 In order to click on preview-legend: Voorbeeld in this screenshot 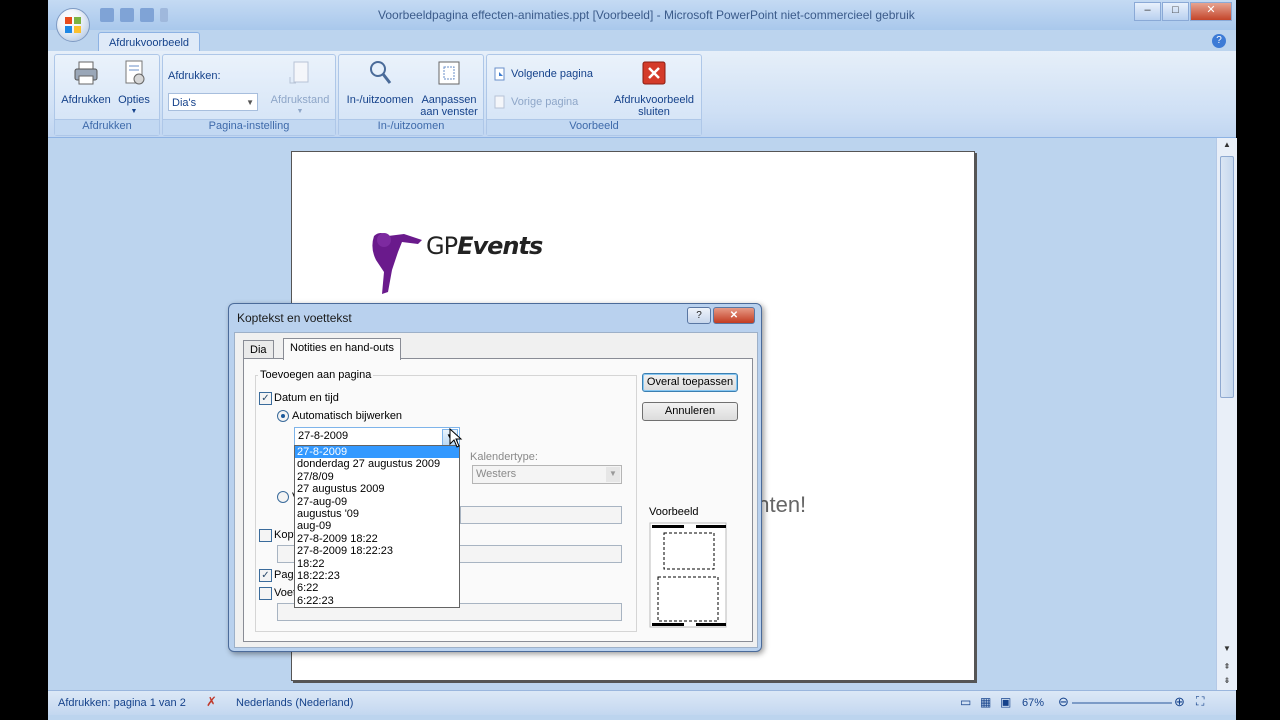, I will do `click(674, 512)`.